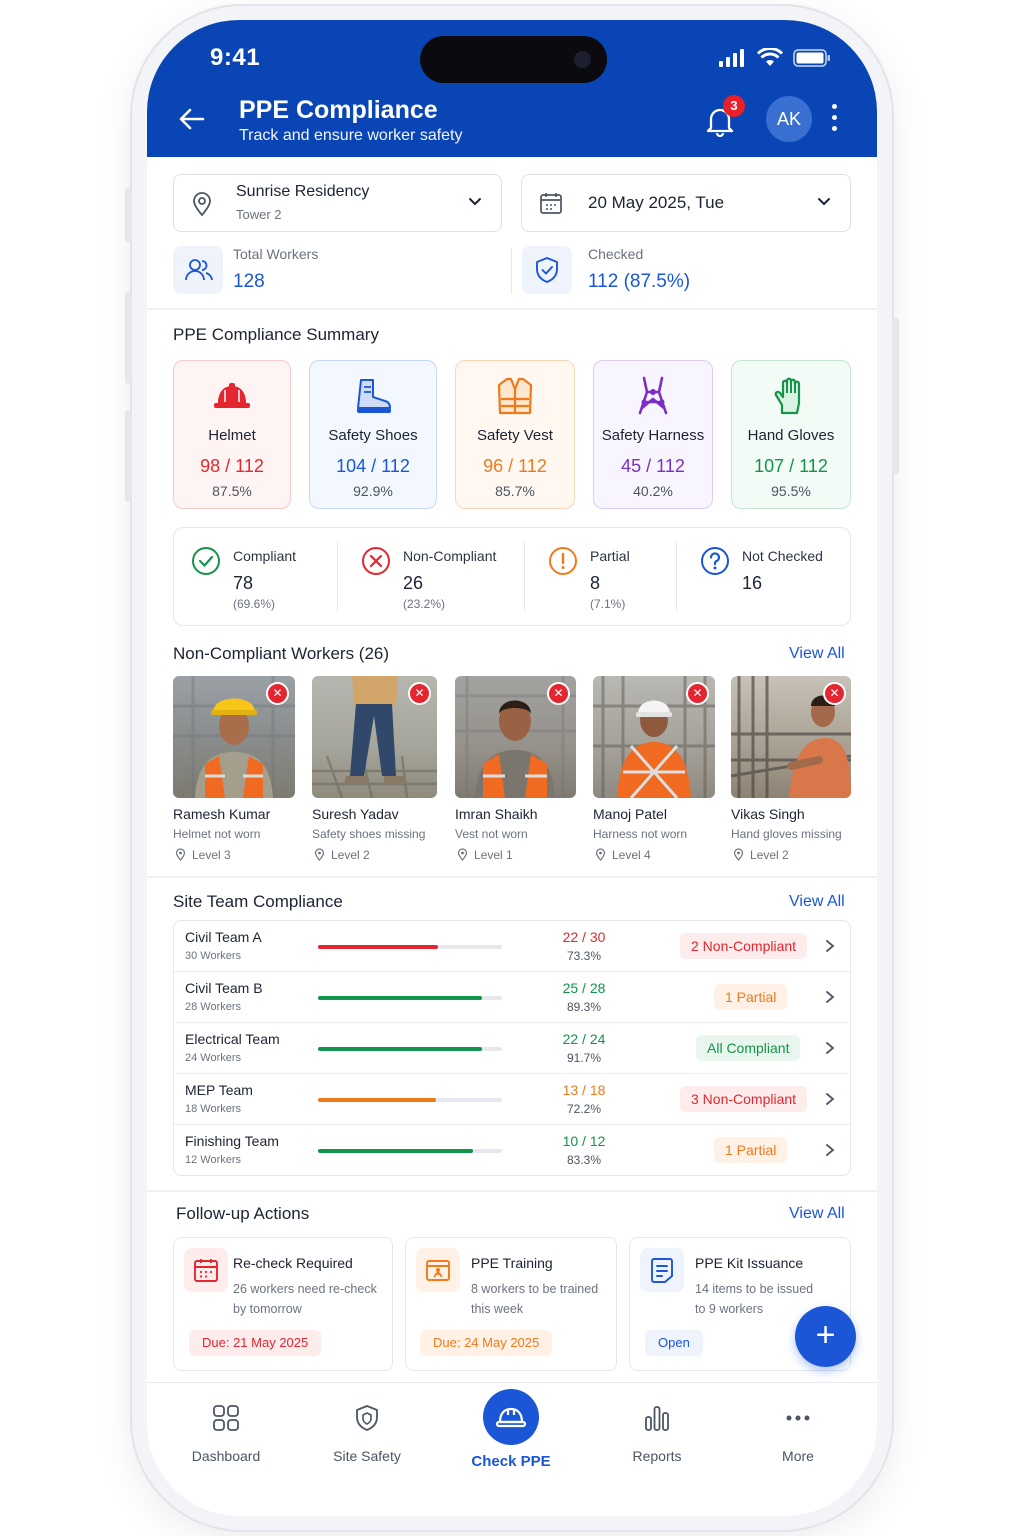  What do you see at coordinates (731, 57) in the screenshot?
I see `signal-icon` at bounding box center [731, 57].